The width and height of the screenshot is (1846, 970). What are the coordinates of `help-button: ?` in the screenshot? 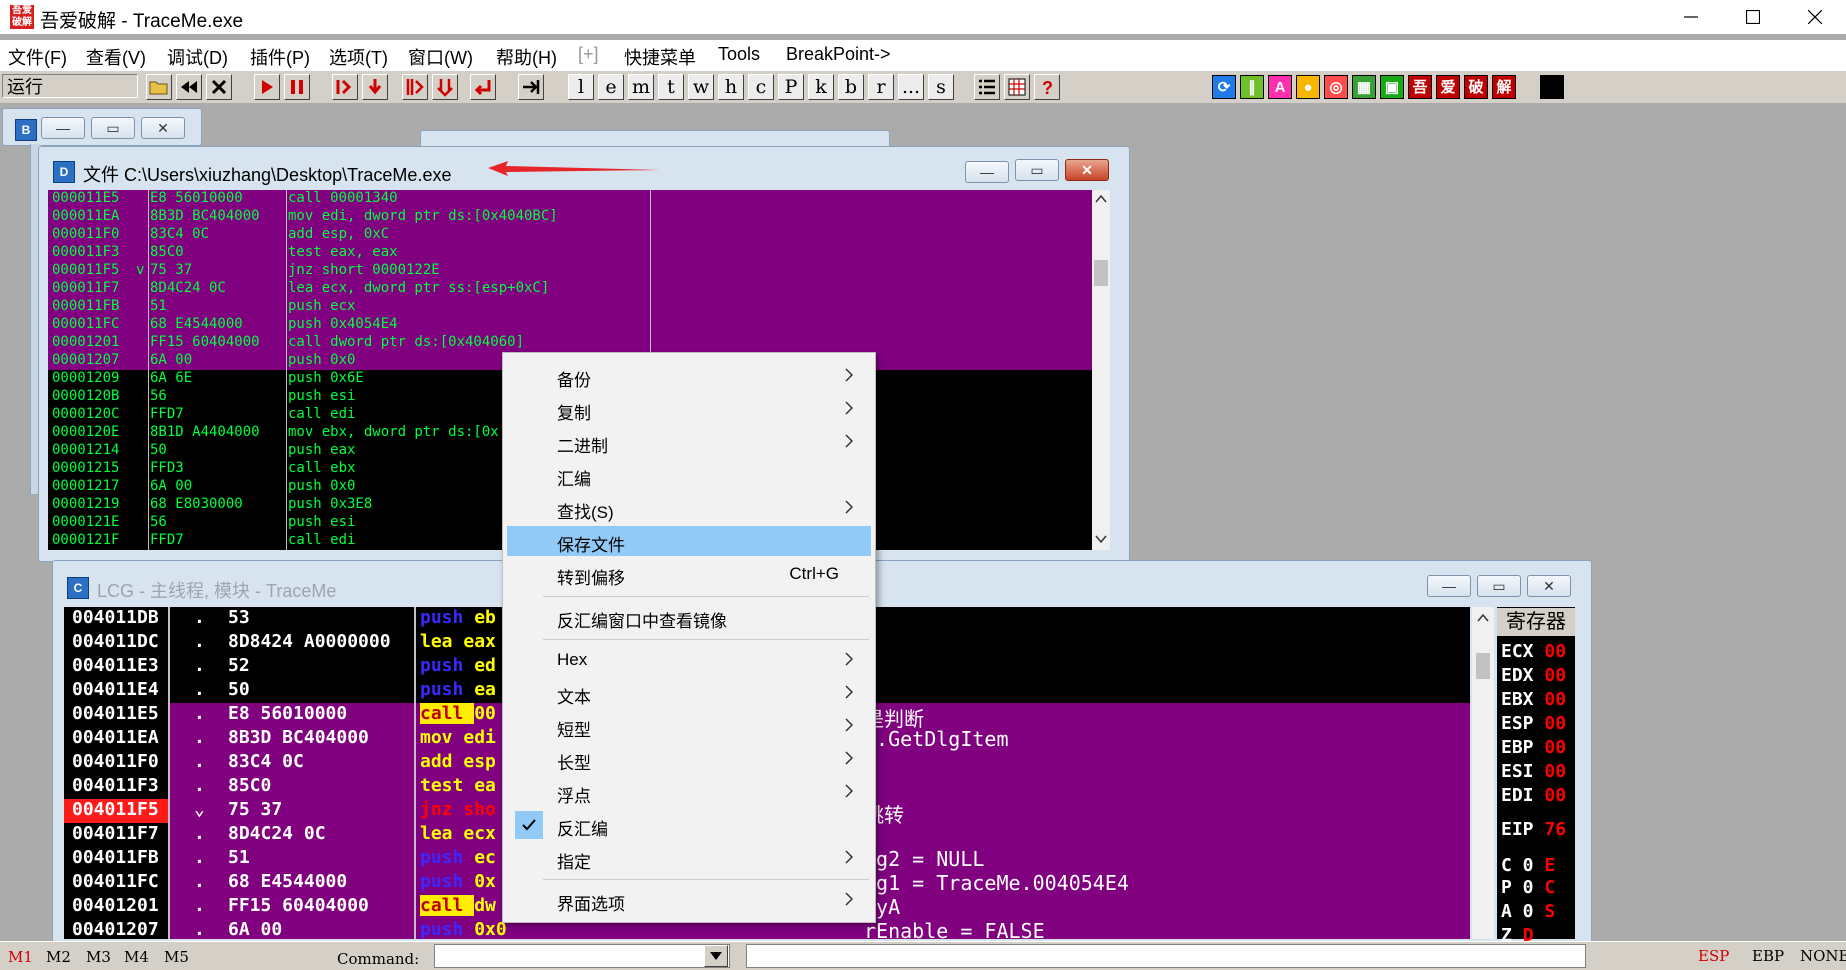 It's located at (1047, 87).